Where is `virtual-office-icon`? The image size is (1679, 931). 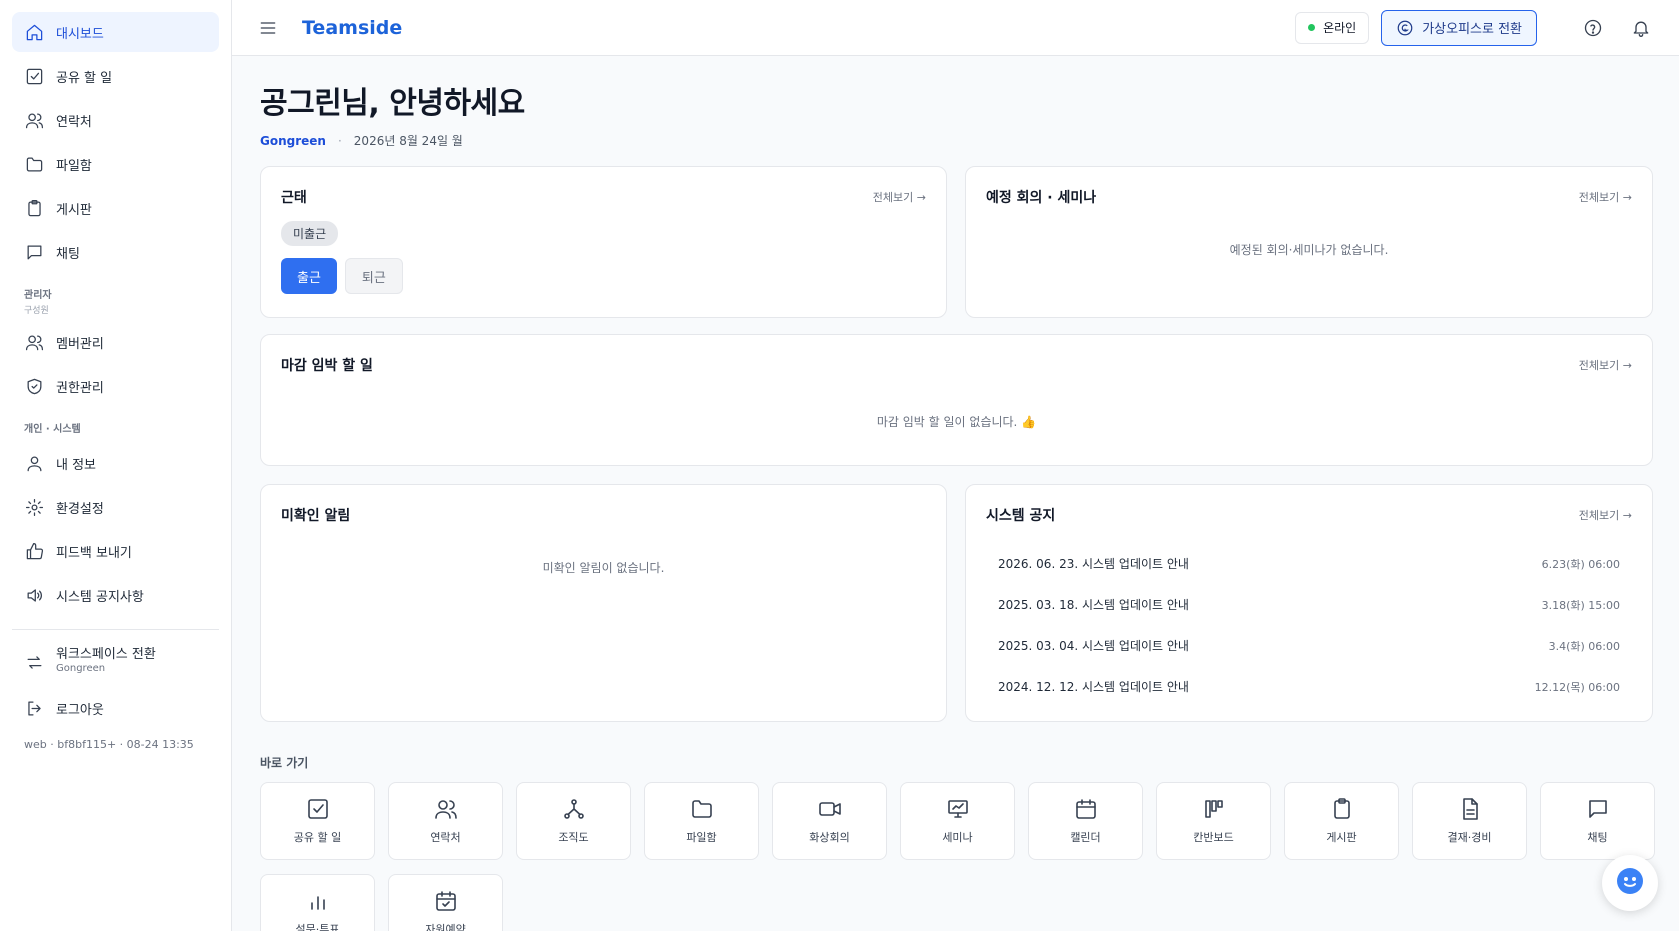
virtual-office-icon is located at coordinates (1405, 28).